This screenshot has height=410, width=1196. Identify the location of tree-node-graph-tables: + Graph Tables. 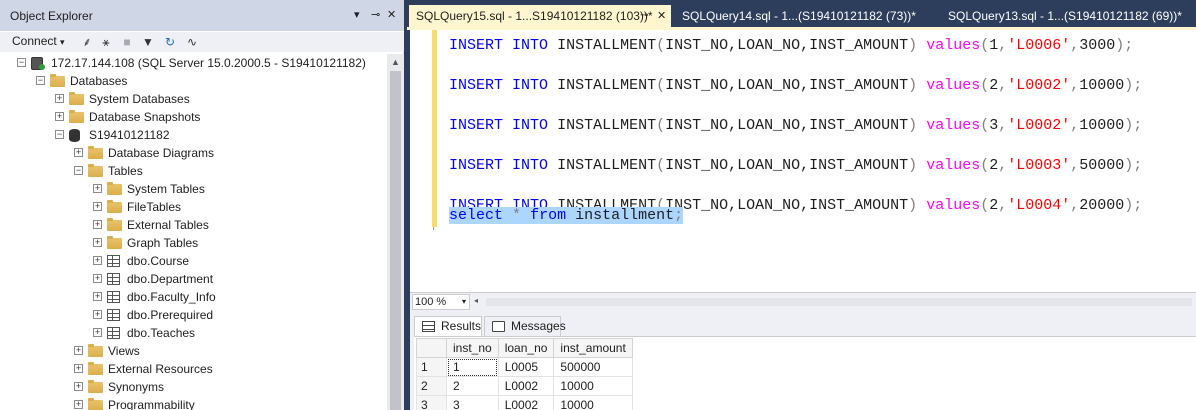
(193, 243).